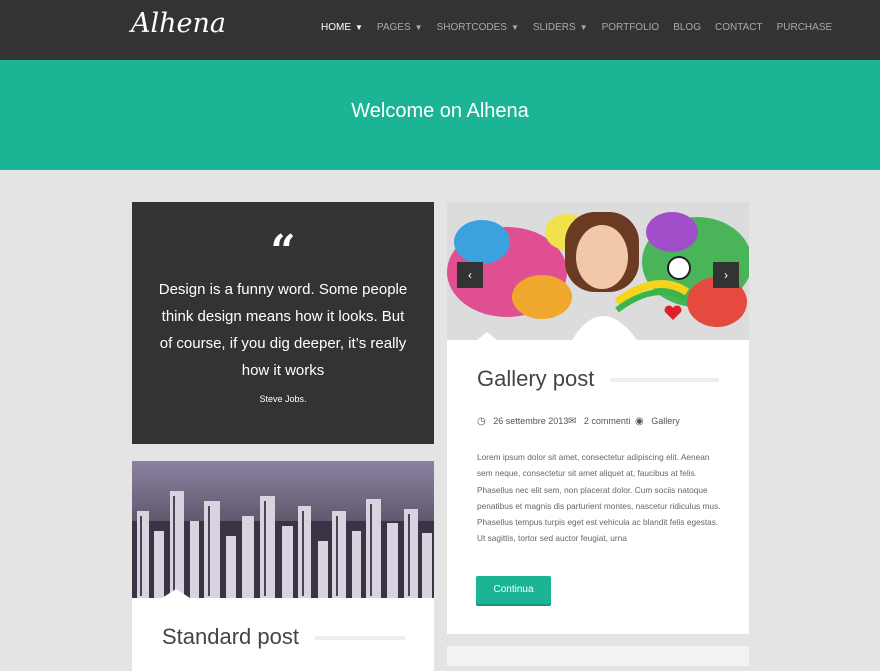 The height and width of the screenshot is (671, 880). Describe the element at coordinates (523, 421) in the screenshot. I see `post-date: ◷ 26 settembre 2013` at that location.